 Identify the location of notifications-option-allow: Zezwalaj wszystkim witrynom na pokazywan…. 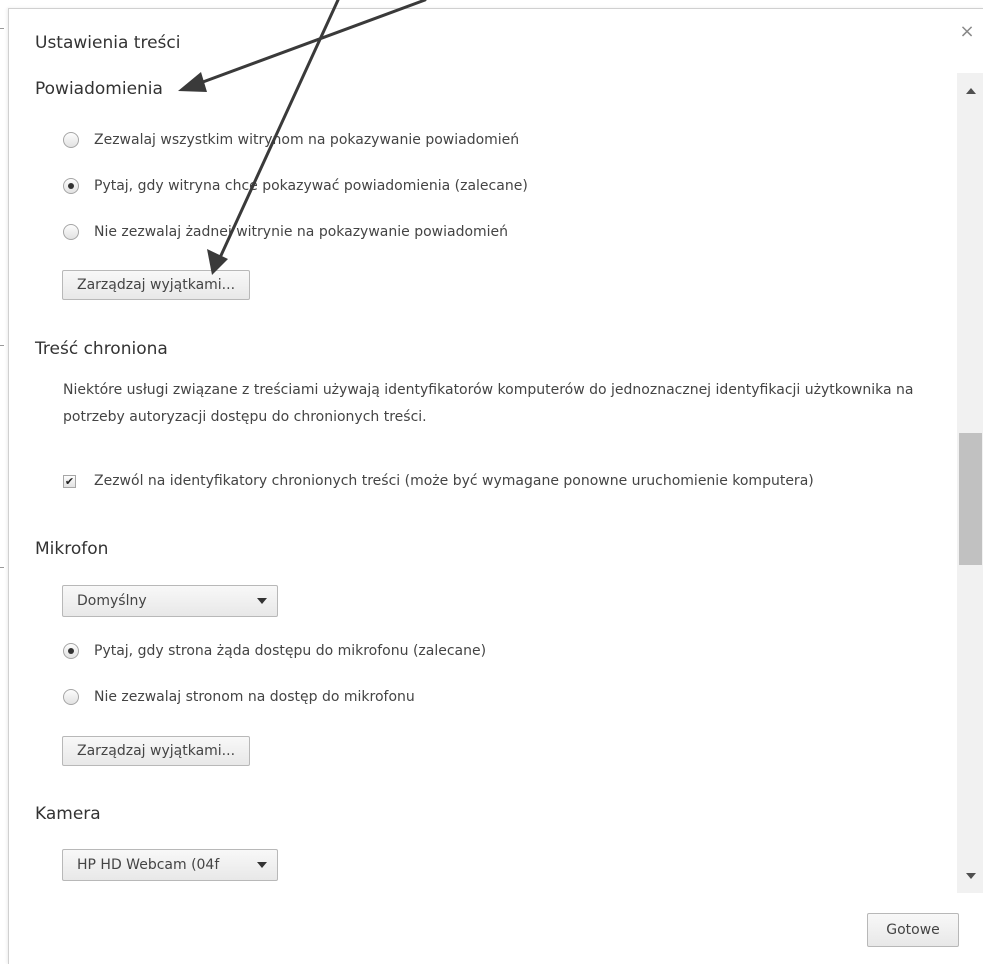
(291, 140).